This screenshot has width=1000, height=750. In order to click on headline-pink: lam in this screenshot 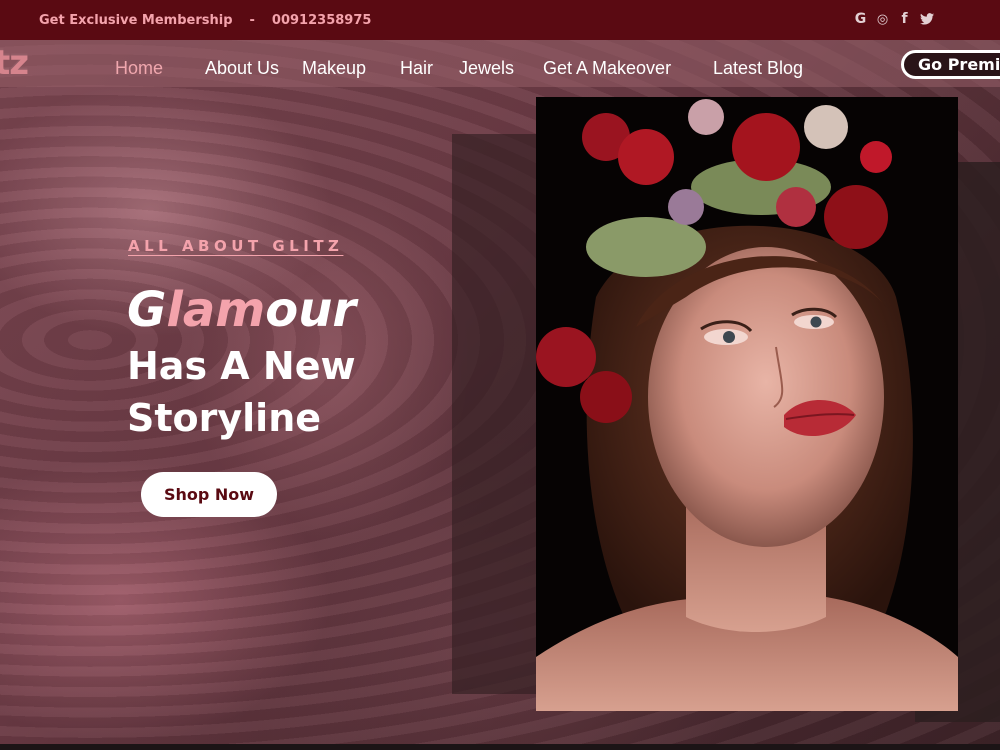, I will do `click(216, 310)`.